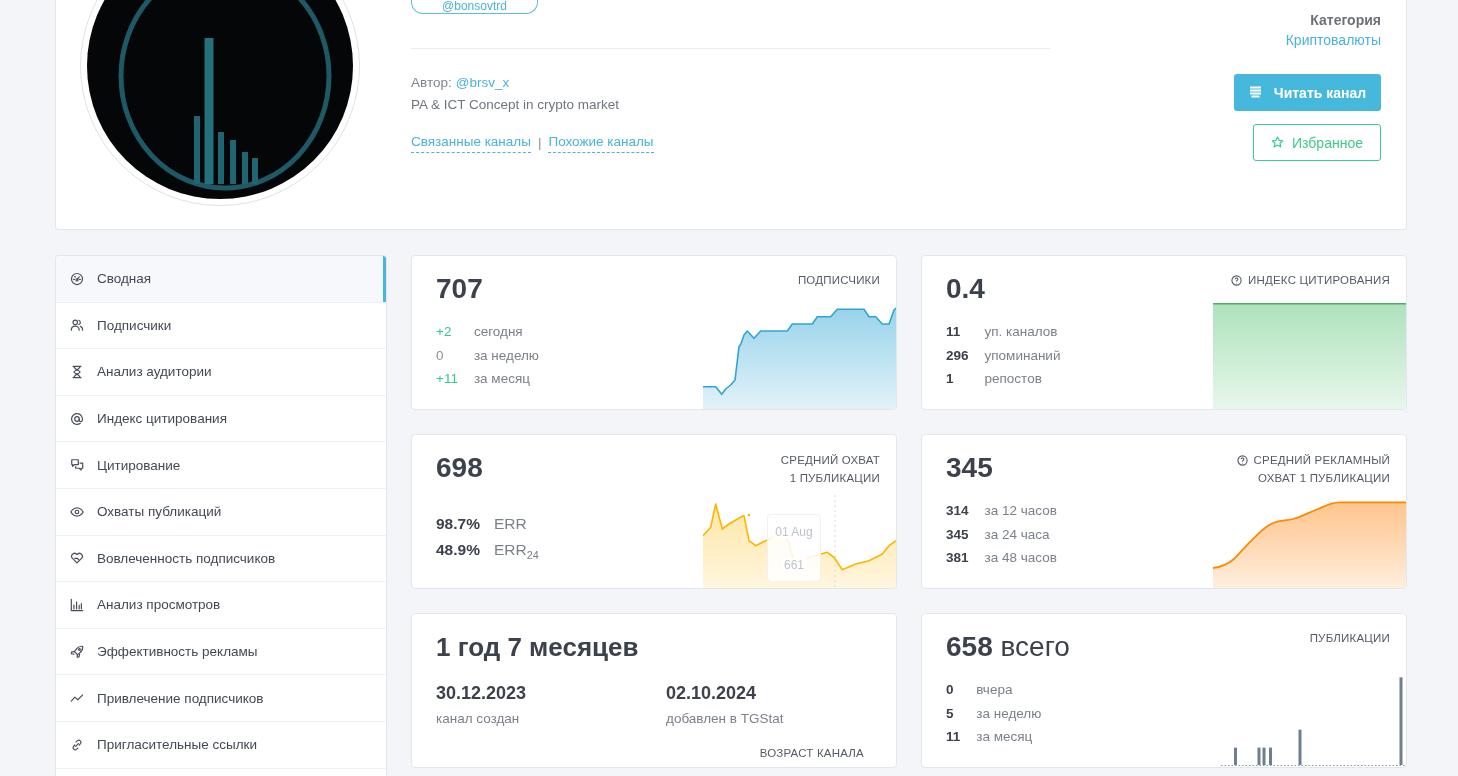 This screenshot has height=776, width=1458. I want to click on sidebar-item: Пригласительные ссылки, so click(221, 745).